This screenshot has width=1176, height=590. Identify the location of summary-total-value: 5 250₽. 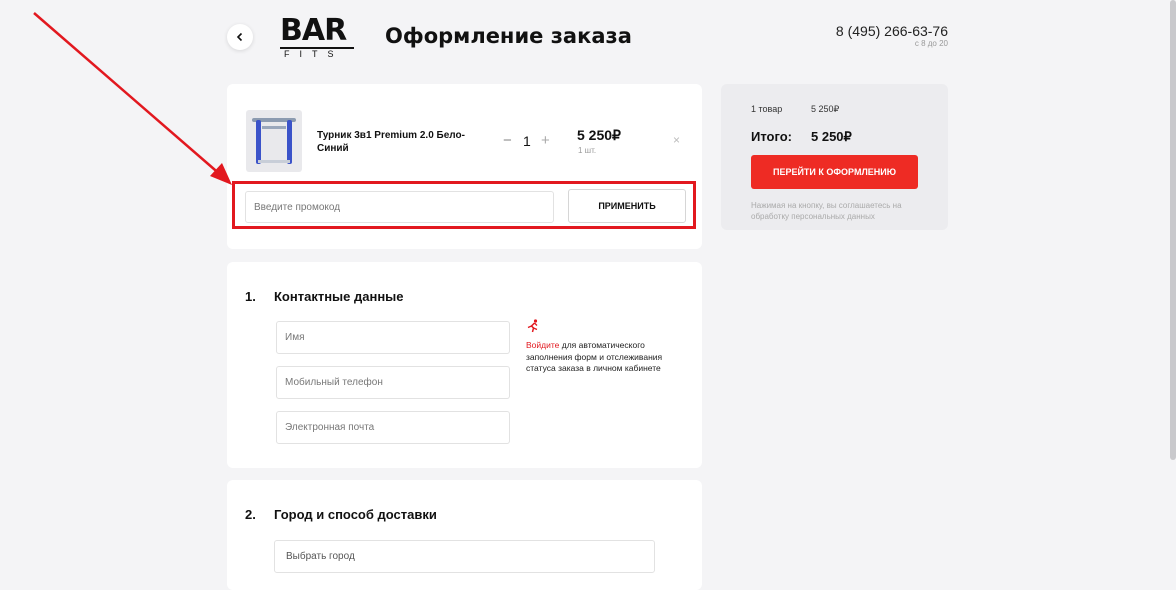
(831, 136).